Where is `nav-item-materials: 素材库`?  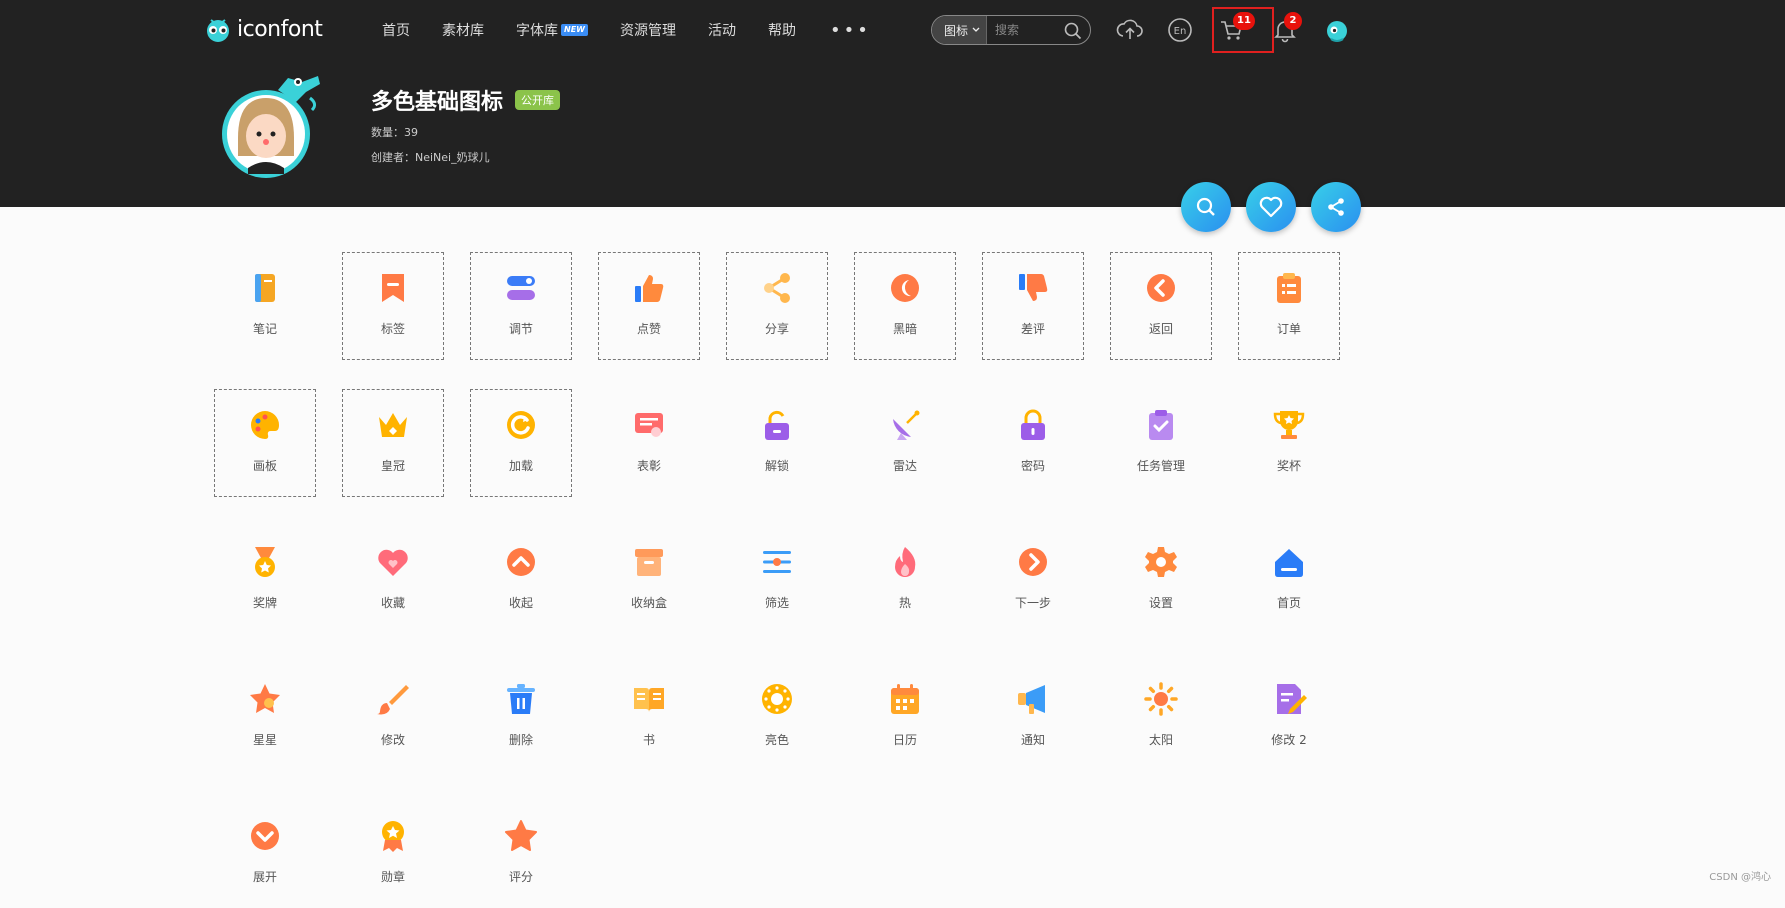 nav-item-materials: 素材库 is located at coordinates (463, 30).